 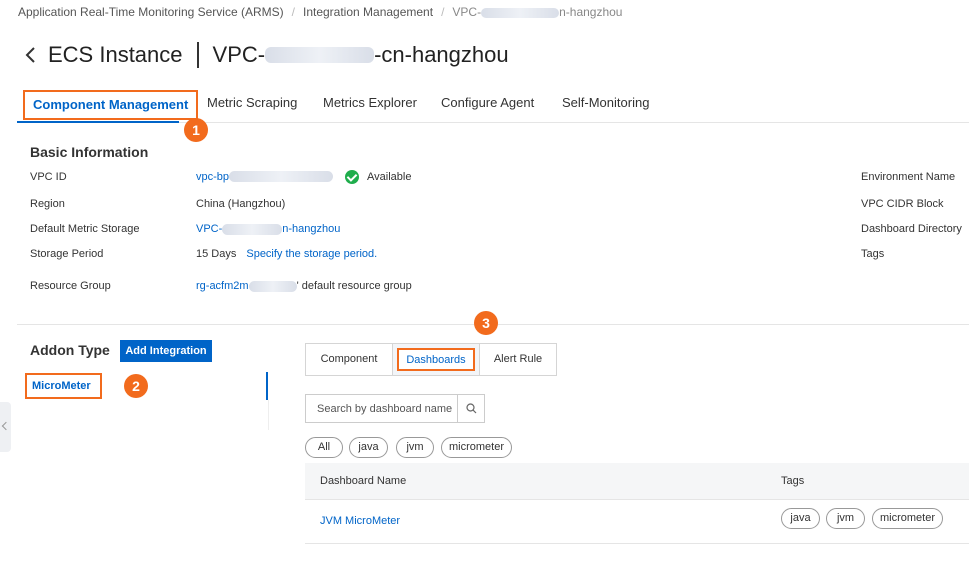 I want to click on addon-item-micrometer: MicroMeter, so click(x=63, y=386).